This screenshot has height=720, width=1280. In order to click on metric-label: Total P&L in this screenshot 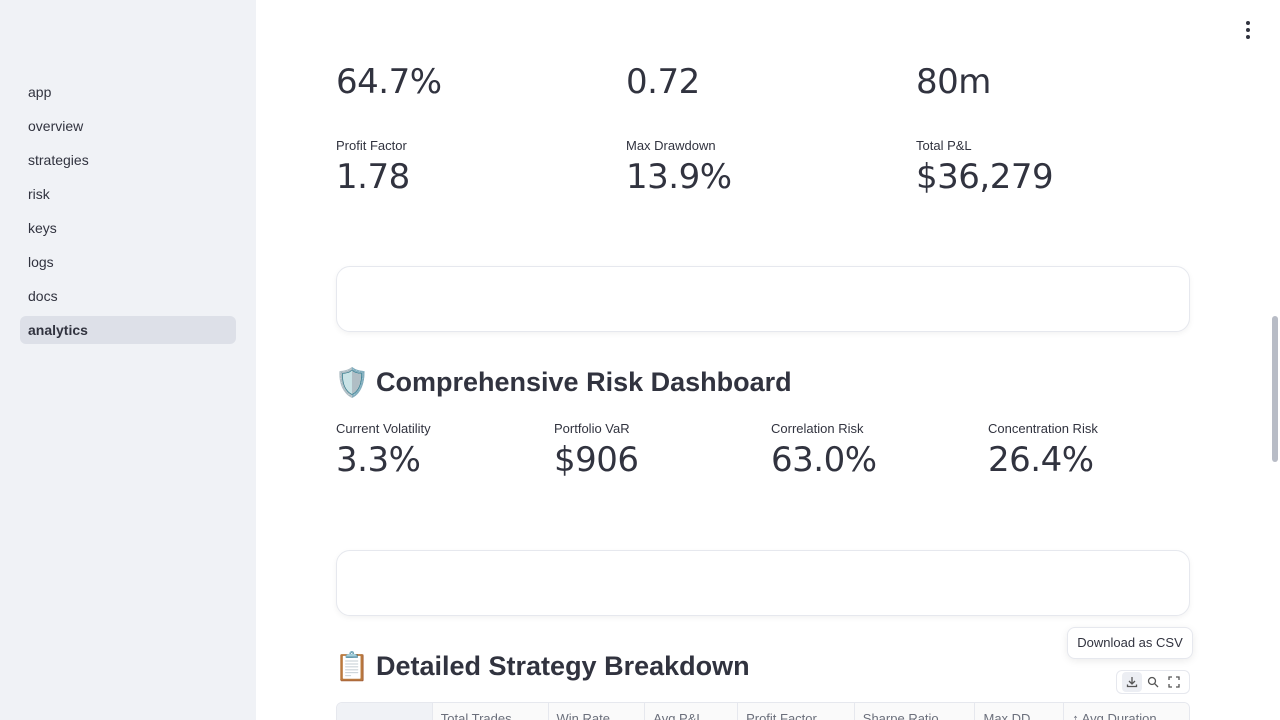, I will do `click(944, 145)`.